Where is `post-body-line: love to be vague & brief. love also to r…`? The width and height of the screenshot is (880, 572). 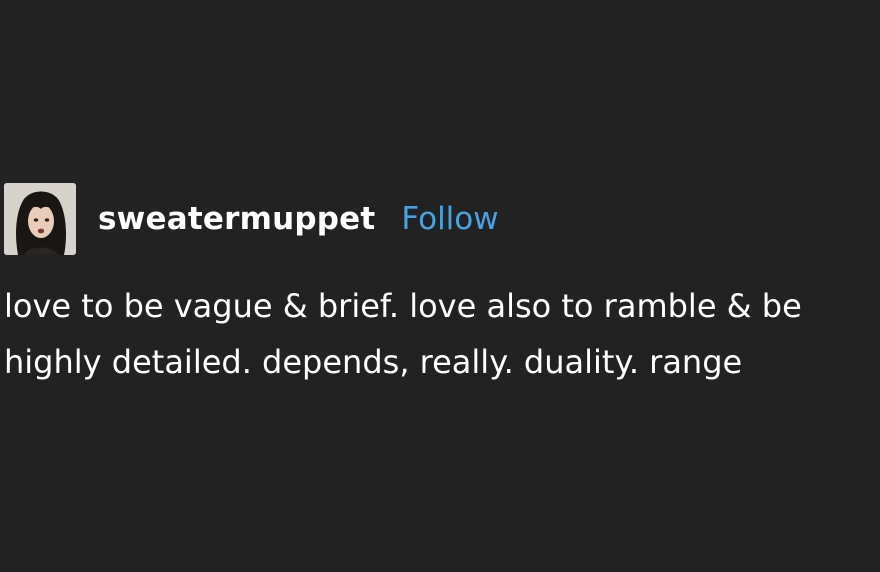
post-body-line: love to be vague & brief. love also to r… is located at coordinates (403, 306).